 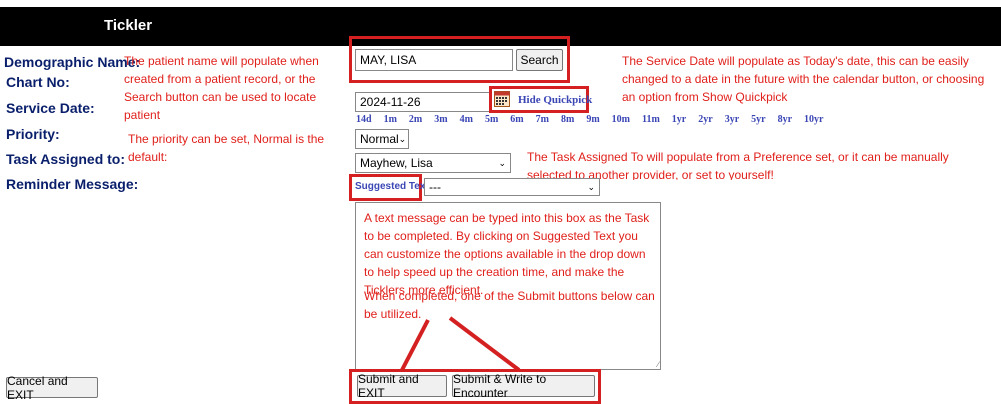 What do you see at coordinates (402, 386) in the screenshot?
I see `submit-exit-button: Submit and EXIT` at bounding box center [402, 386].